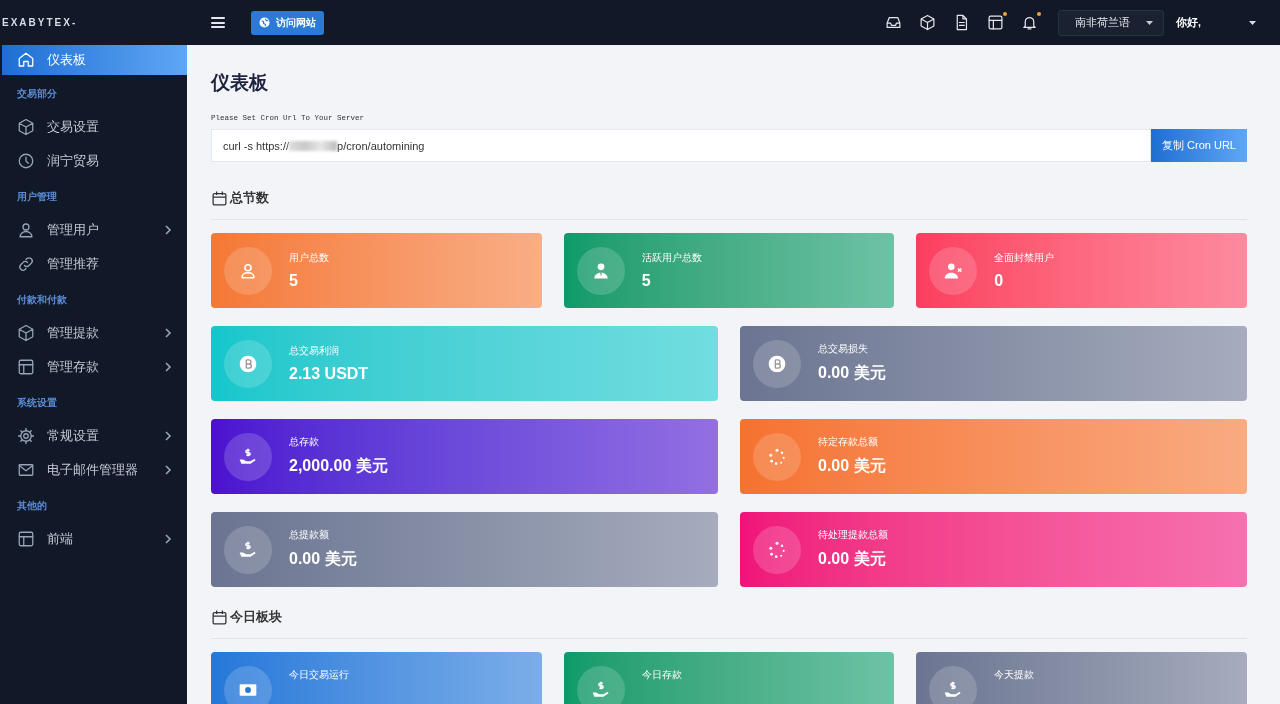  I want to click on sidebar-item: 管理用户, so click(93, 230).